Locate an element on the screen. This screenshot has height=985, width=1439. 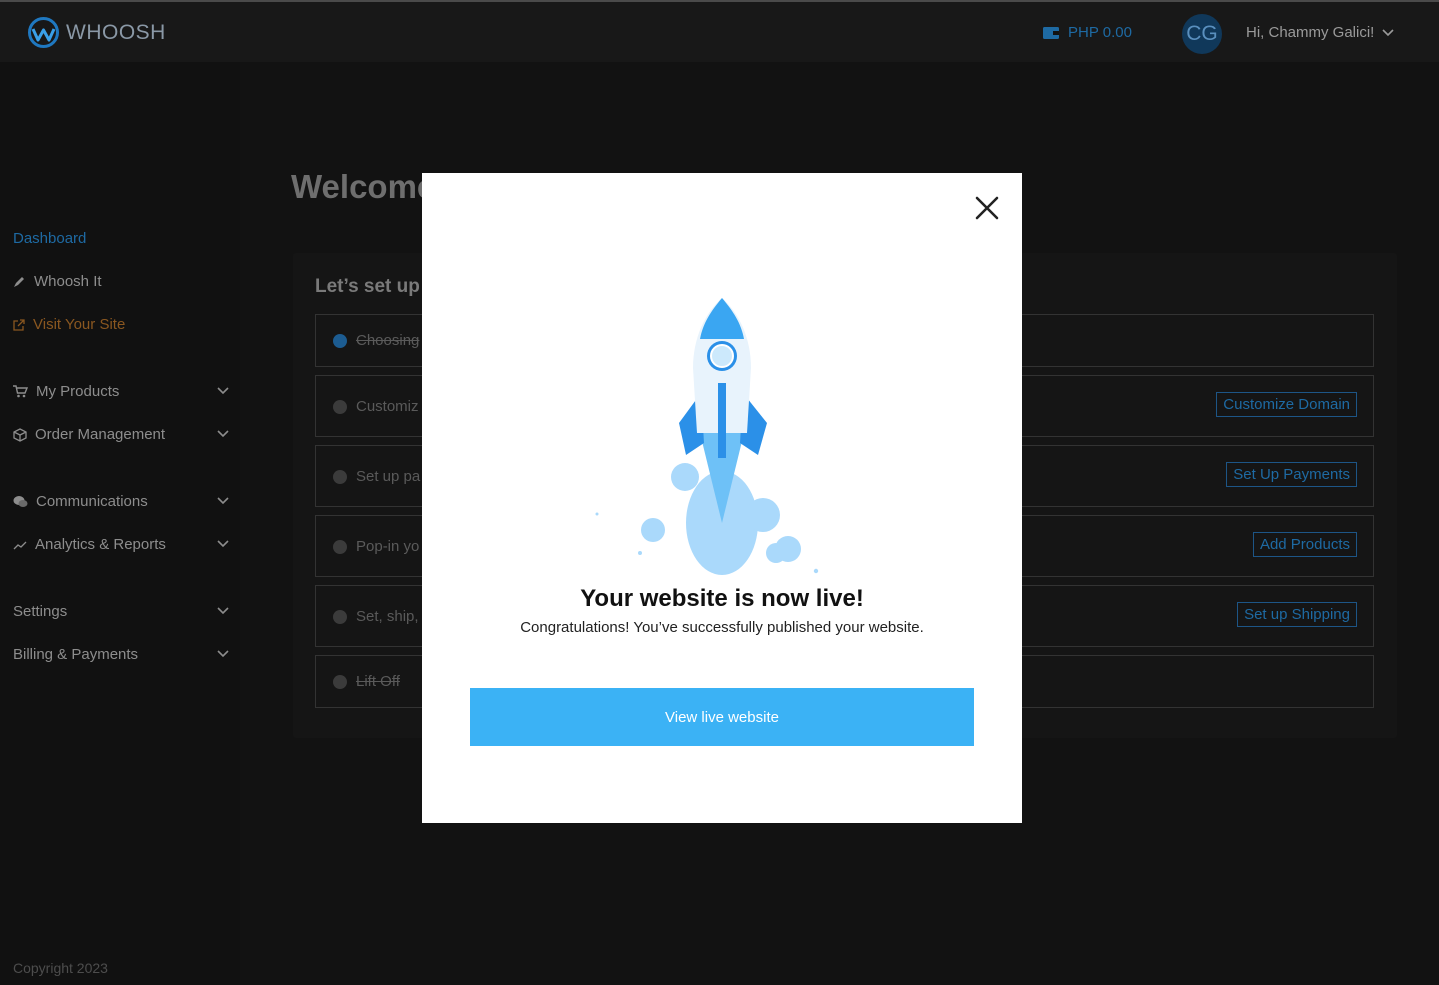
rocket-illustration is located at coordinates (707, 436).